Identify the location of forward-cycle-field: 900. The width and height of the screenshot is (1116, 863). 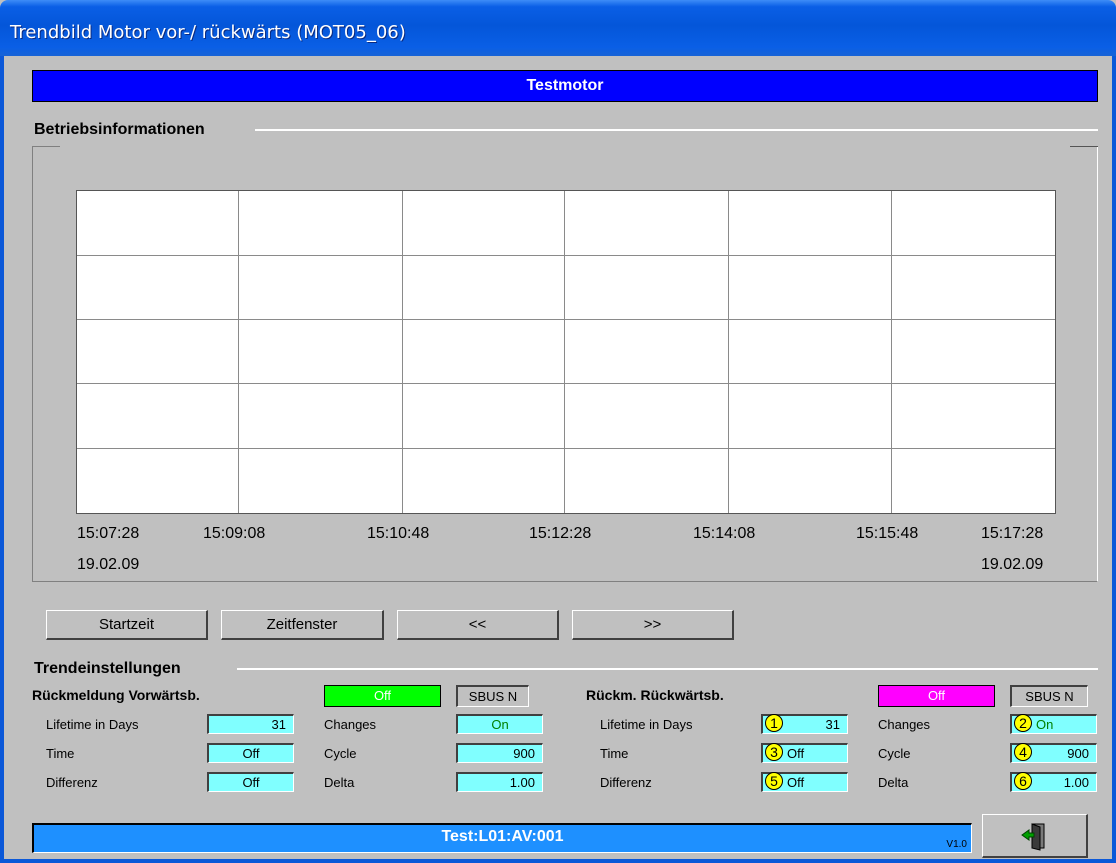
(499, 753).